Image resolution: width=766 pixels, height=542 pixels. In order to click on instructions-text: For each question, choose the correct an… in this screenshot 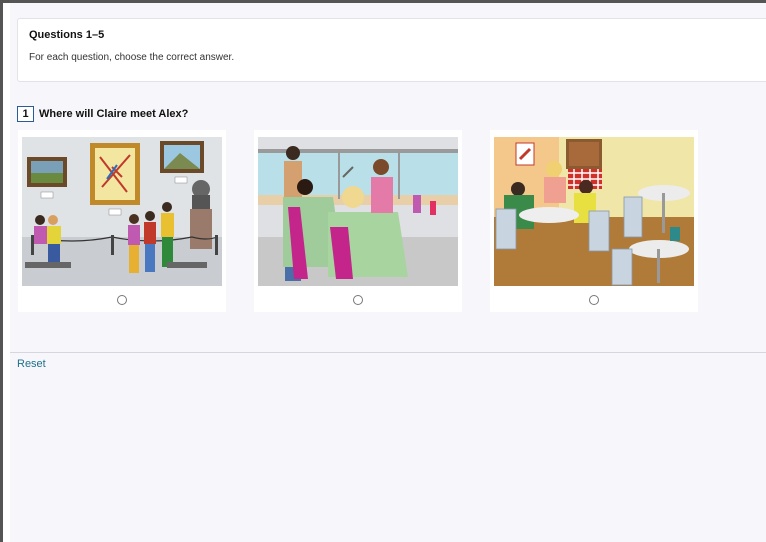, I will do `click(132, 57)`.